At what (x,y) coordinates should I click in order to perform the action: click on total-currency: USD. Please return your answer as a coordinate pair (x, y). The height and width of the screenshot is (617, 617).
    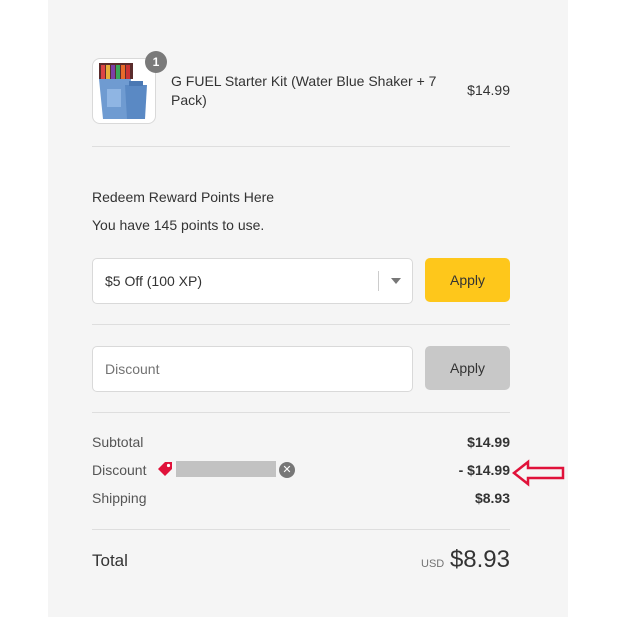
    Looking at the image, I should click on (433, 564).